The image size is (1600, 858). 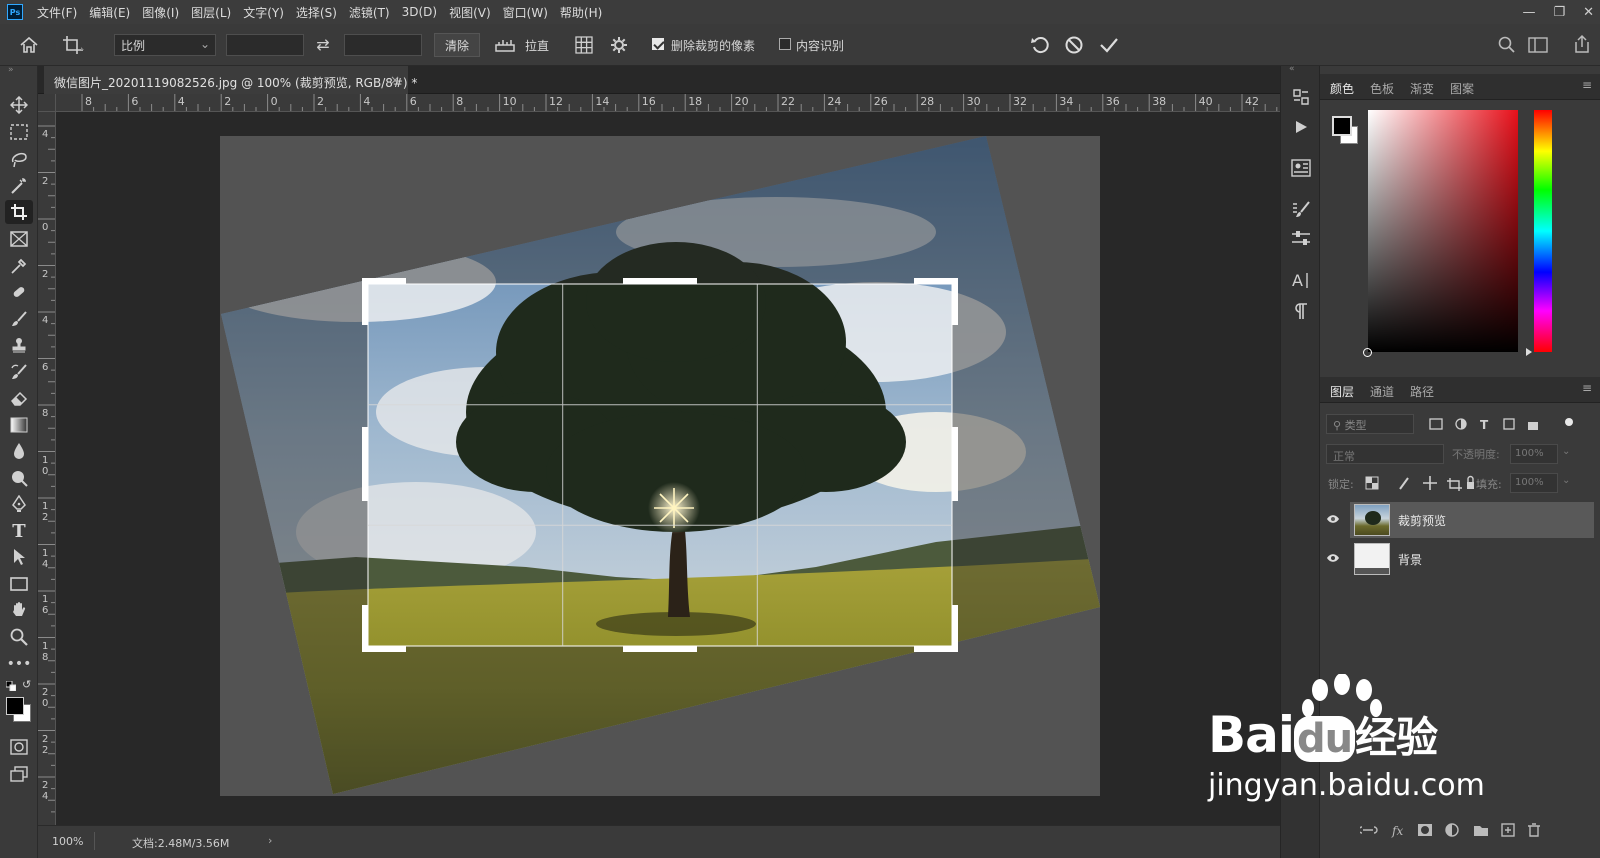 What do you see at coordinates (19, 664) in the screenshot?
I see `more-tools-icon: •••` at bounding box center [19, 664].